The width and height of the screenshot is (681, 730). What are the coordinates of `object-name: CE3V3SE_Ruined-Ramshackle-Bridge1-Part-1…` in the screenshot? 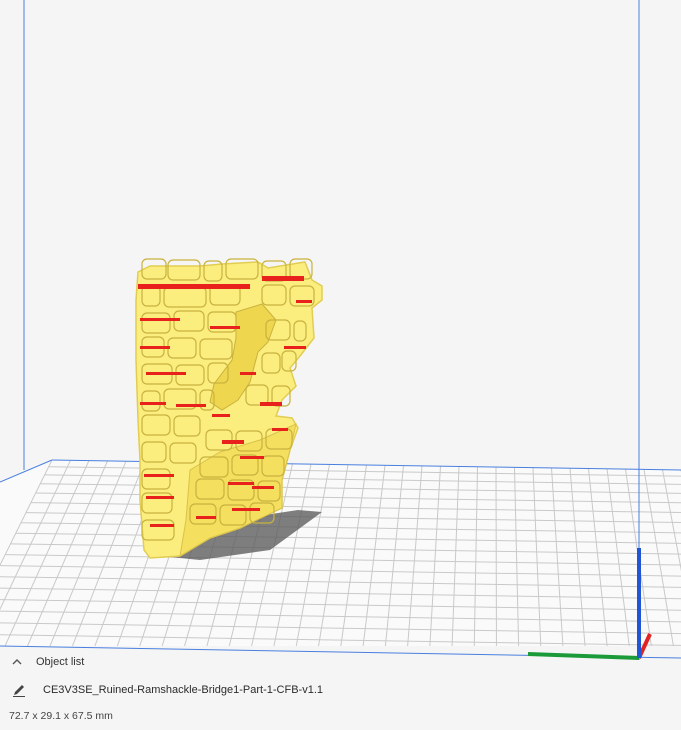 It's located at (183, 690).